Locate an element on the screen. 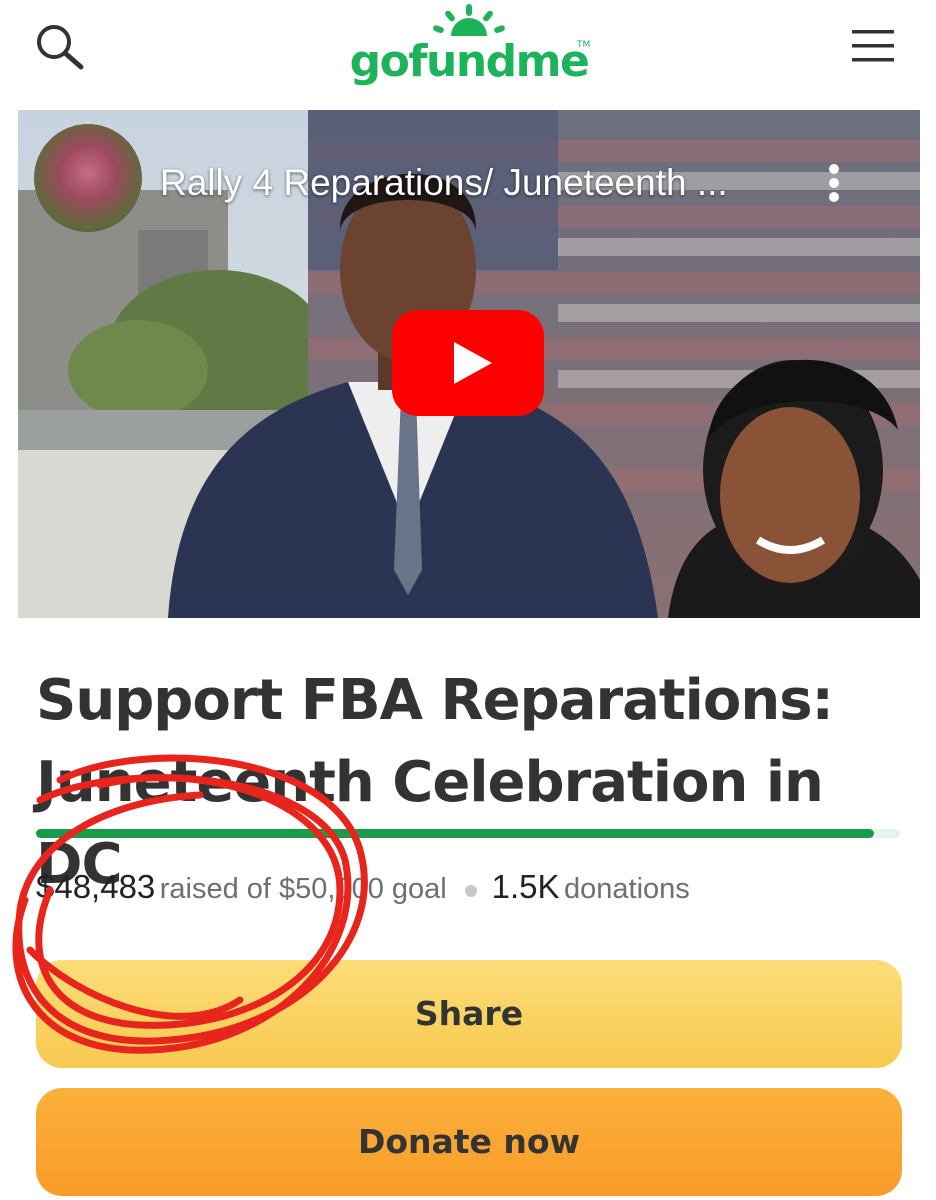 The image size is (936, 1200). play-button is located at coordinates (468, 363).